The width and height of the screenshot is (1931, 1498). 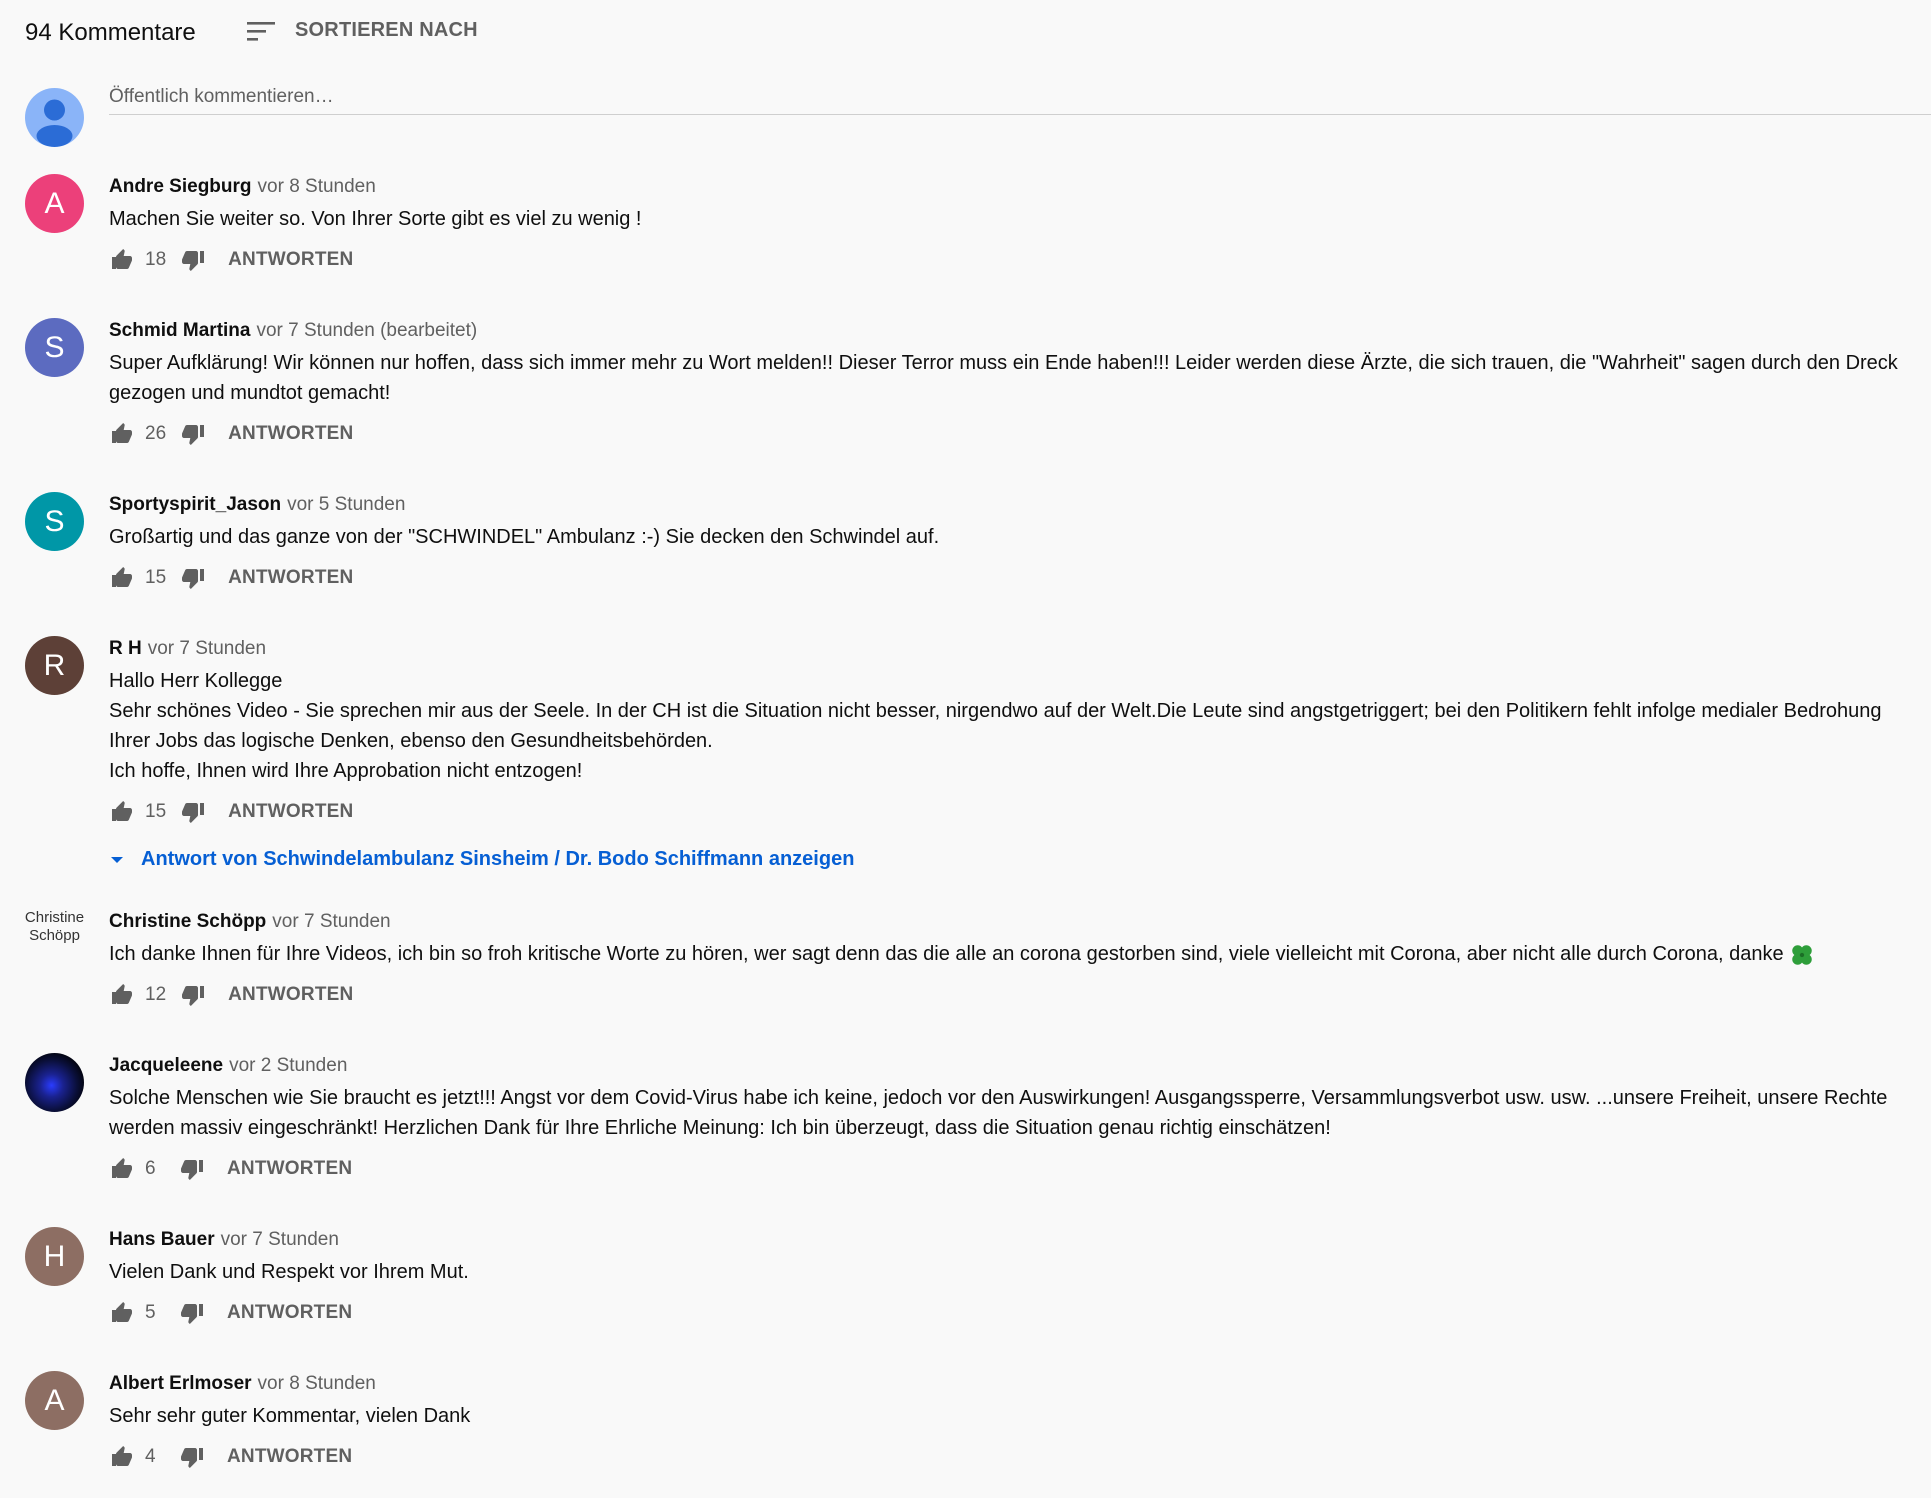 What do you see at coordinates (1020, 812) in the screenshot?
I see `comment-actions: 15 ANTWORTEN` at bounding box center [1020, 812].